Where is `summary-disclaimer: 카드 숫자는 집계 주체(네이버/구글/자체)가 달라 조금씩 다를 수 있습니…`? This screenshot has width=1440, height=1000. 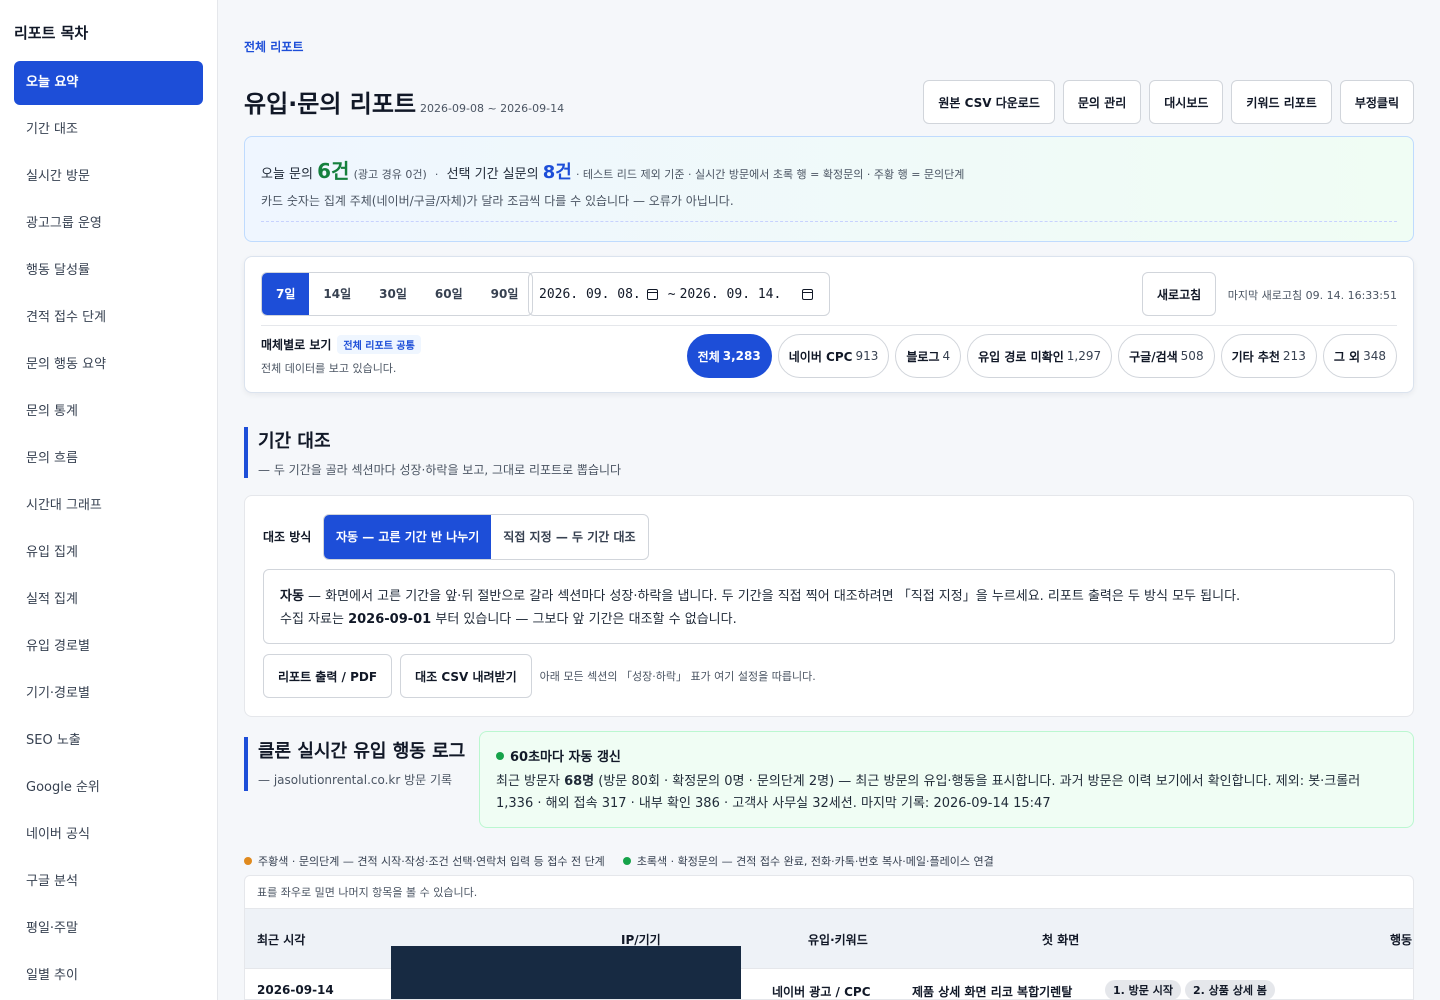
summary-disclaimer: 카드 숫자는 집계 주체(네이버/구글/자체)가 달라 조금씩 다를 수 있습니… is located at coordinates (829, 207).